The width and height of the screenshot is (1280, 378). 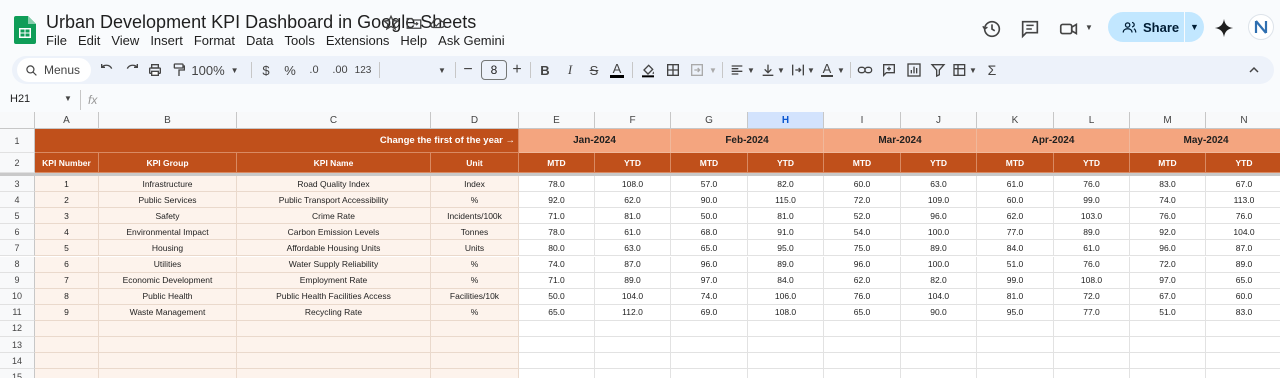 What do you see at coordinates (416, 40) in the screenshot?
I see `menu-help: Help` at bounding box center [416, 40].